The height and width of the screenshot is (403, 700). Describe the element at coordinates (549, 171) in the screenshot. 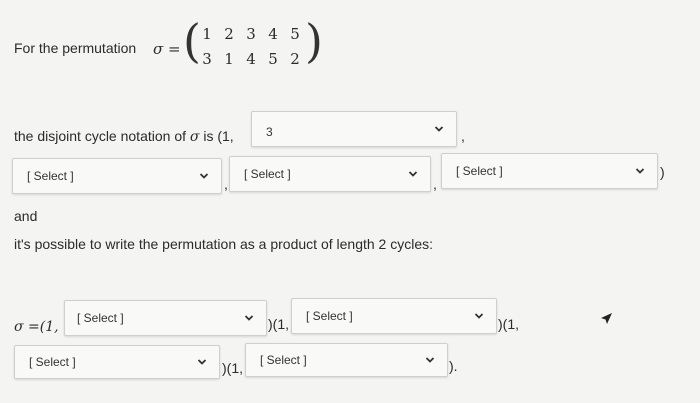

I see `cycle-select-4: [ Select ]` at that location.